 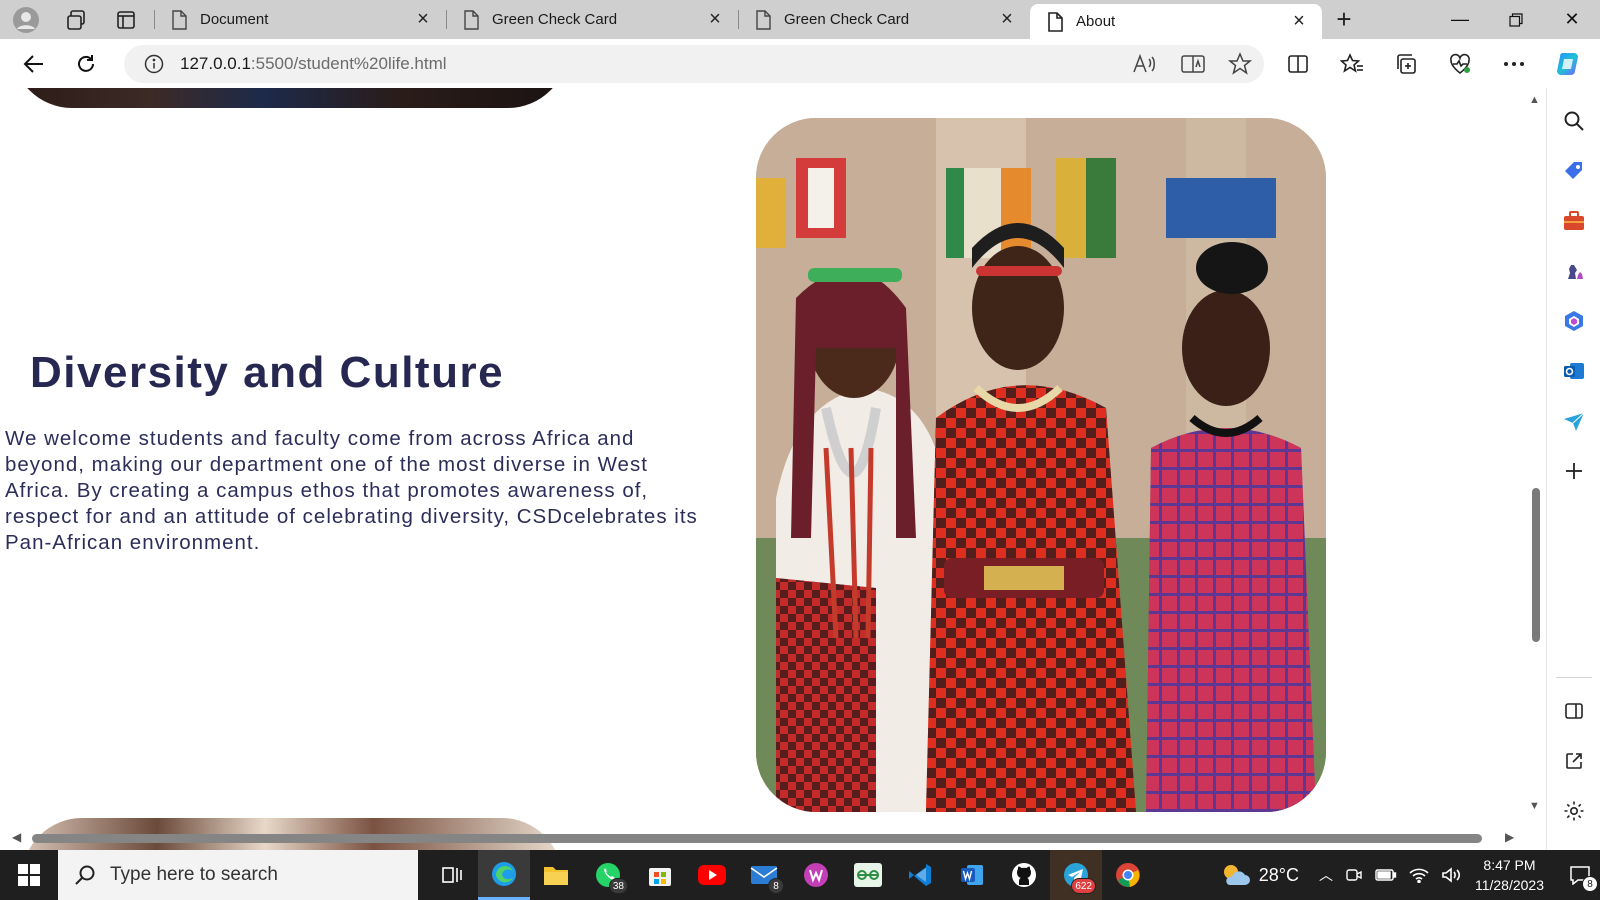 What do you see at coordinates (1419, 875) in the screenshot?
I see `wifi-icon` at bounding box center [1419, 875].